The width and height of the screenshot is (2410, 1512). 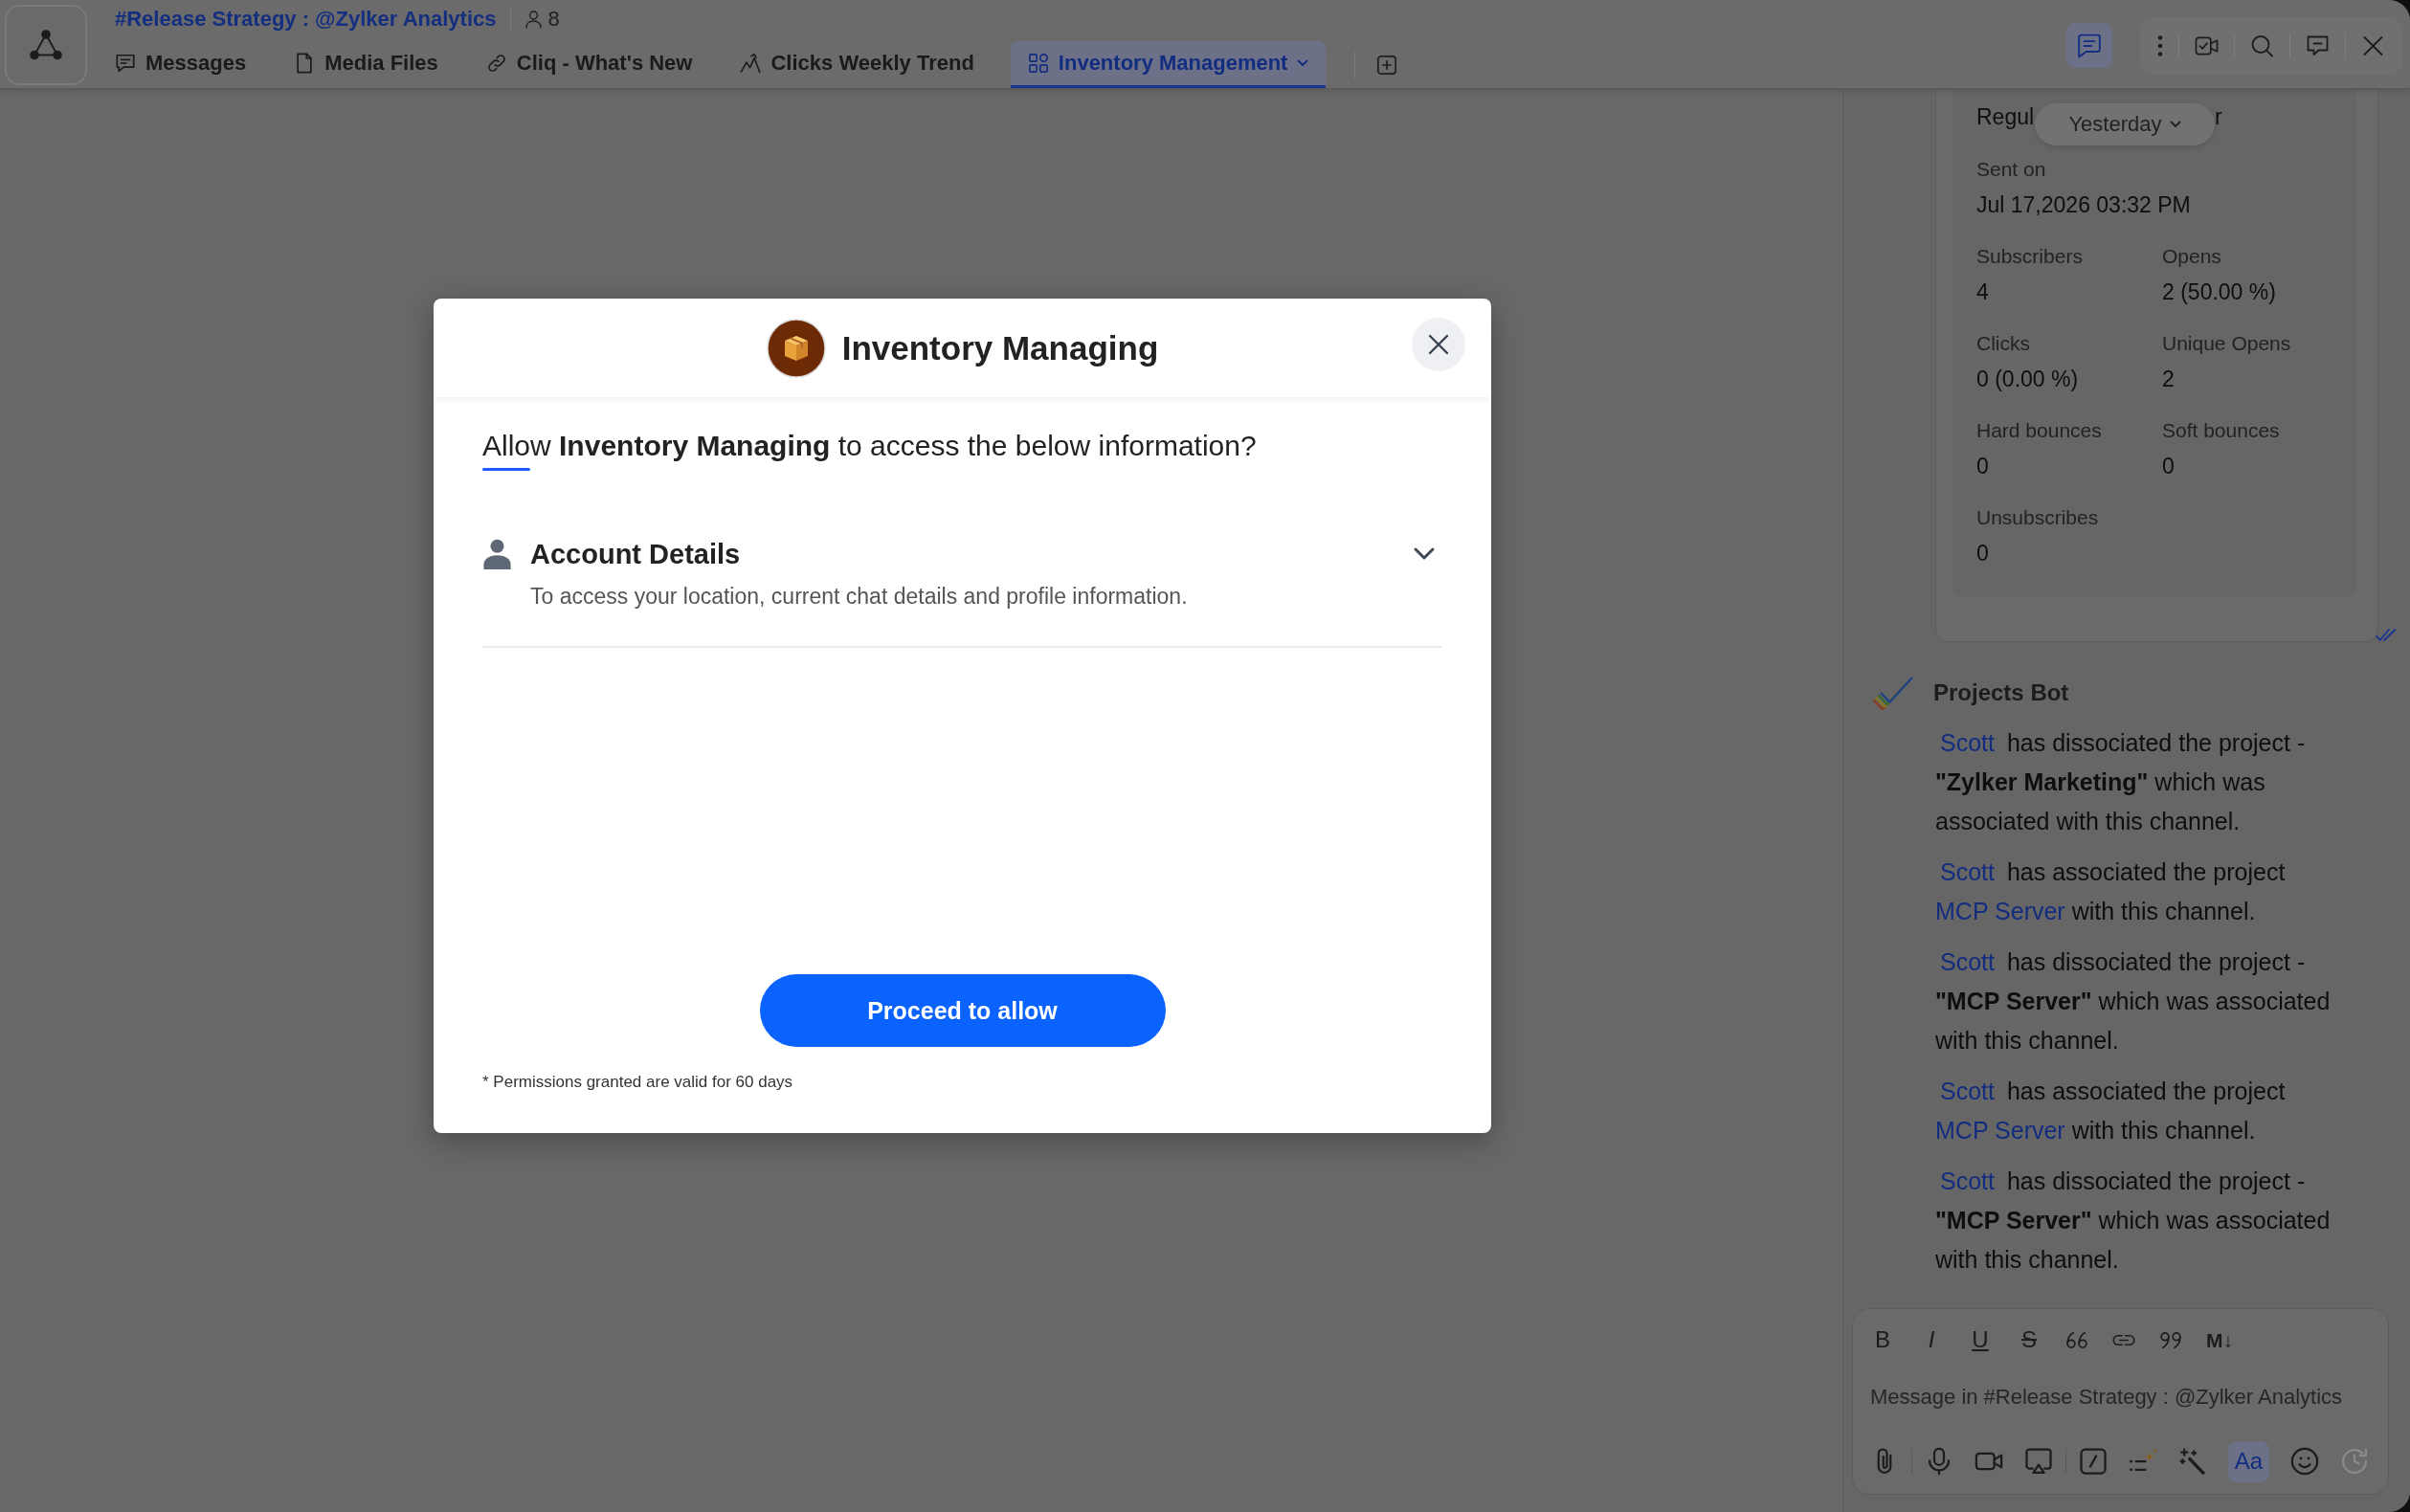 I want to click on permission-description: To access your location, current chat details and profile information., so click(x=859, y=597).